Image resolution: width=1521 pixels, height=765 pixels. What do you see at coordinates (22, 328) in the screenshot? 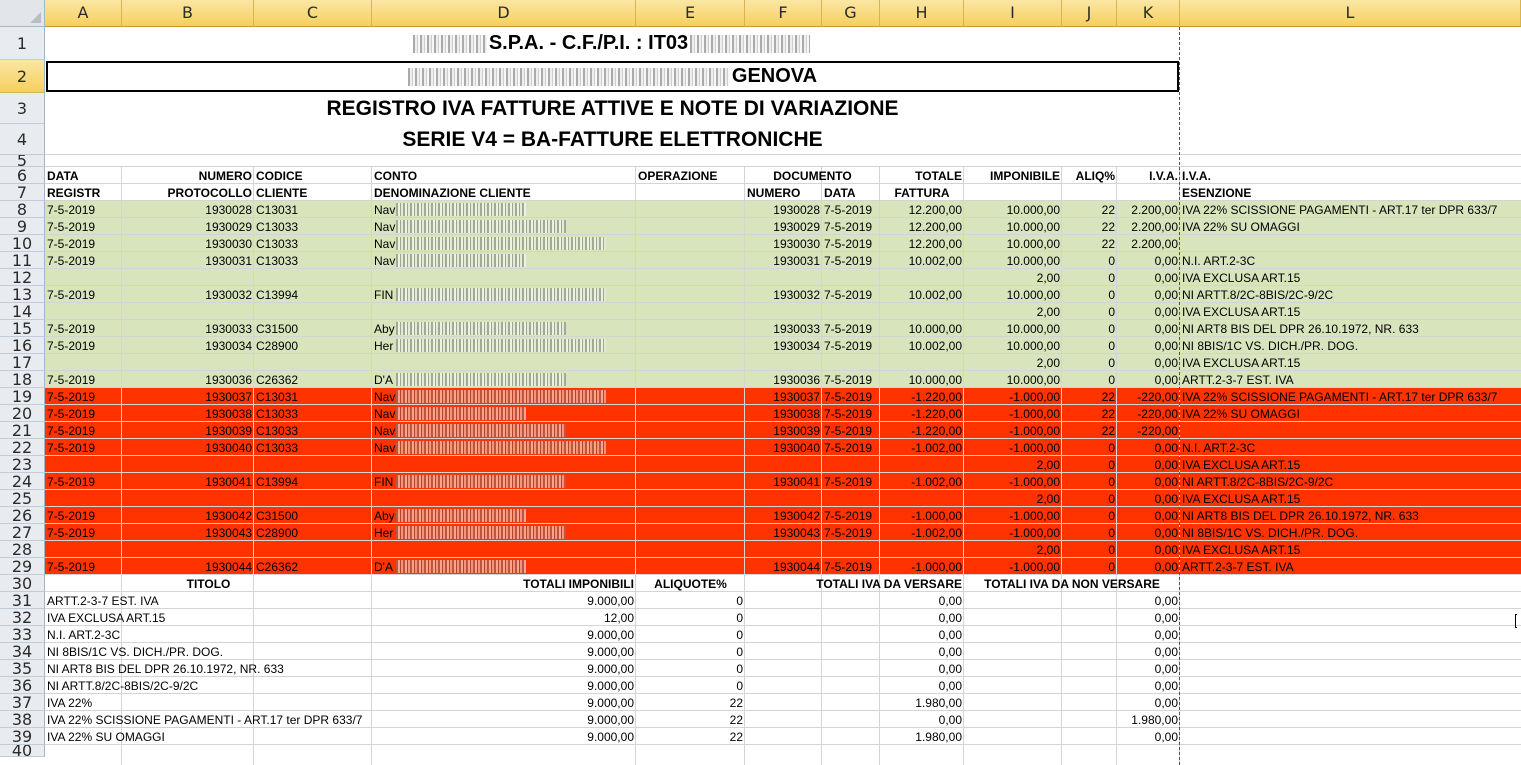
I see `row-header-15: 15` at bounding box center [22, 328].